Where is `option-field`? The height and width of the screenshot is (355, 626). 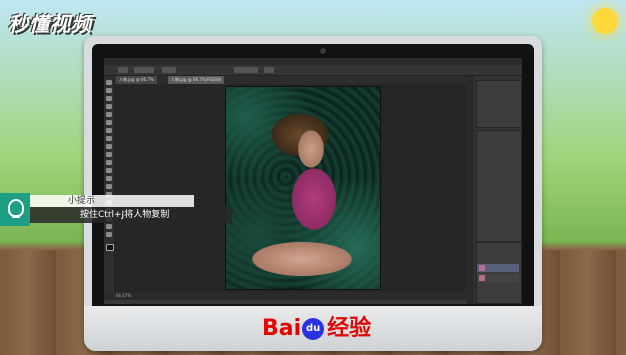
option-field is located at coordinates (246, 70).